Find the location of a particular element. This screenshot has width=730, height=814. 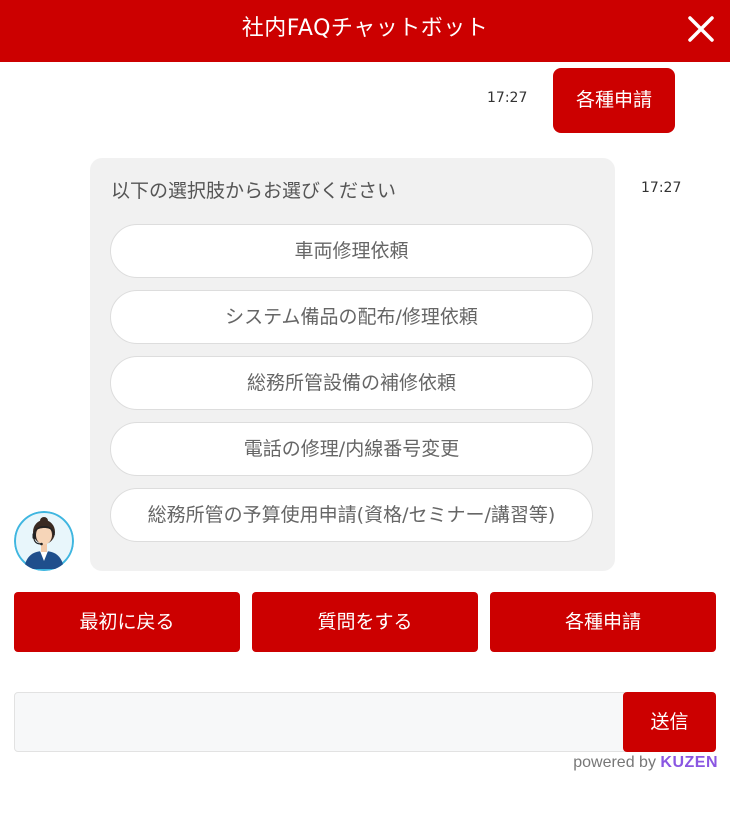

powered-by-prefix: powered by is located at coordinates (614, 762).